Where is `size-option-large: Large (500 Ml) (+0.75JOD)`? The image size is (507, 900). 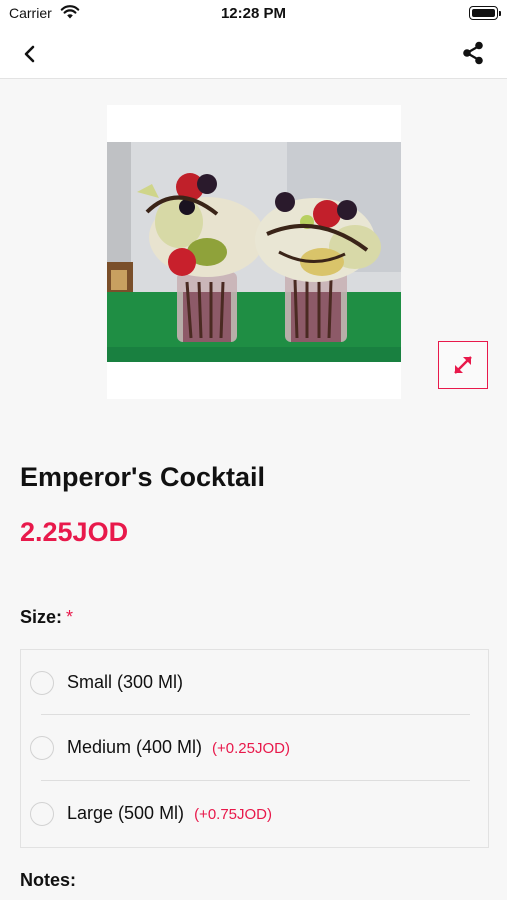
size-option-large: Large (500 Ml) (+0.75JOD) is located at coordinates (255, 814).